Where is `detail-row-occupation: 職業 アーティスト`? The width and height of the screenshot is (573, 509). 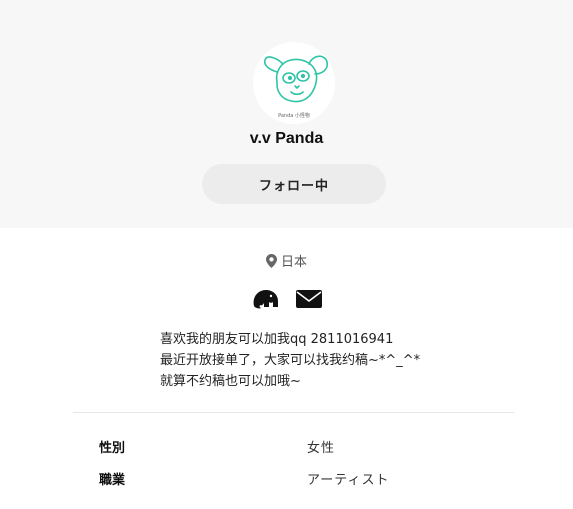 detail-row-occupation: 職業 アーティスト is located at coordinates (309, 479).